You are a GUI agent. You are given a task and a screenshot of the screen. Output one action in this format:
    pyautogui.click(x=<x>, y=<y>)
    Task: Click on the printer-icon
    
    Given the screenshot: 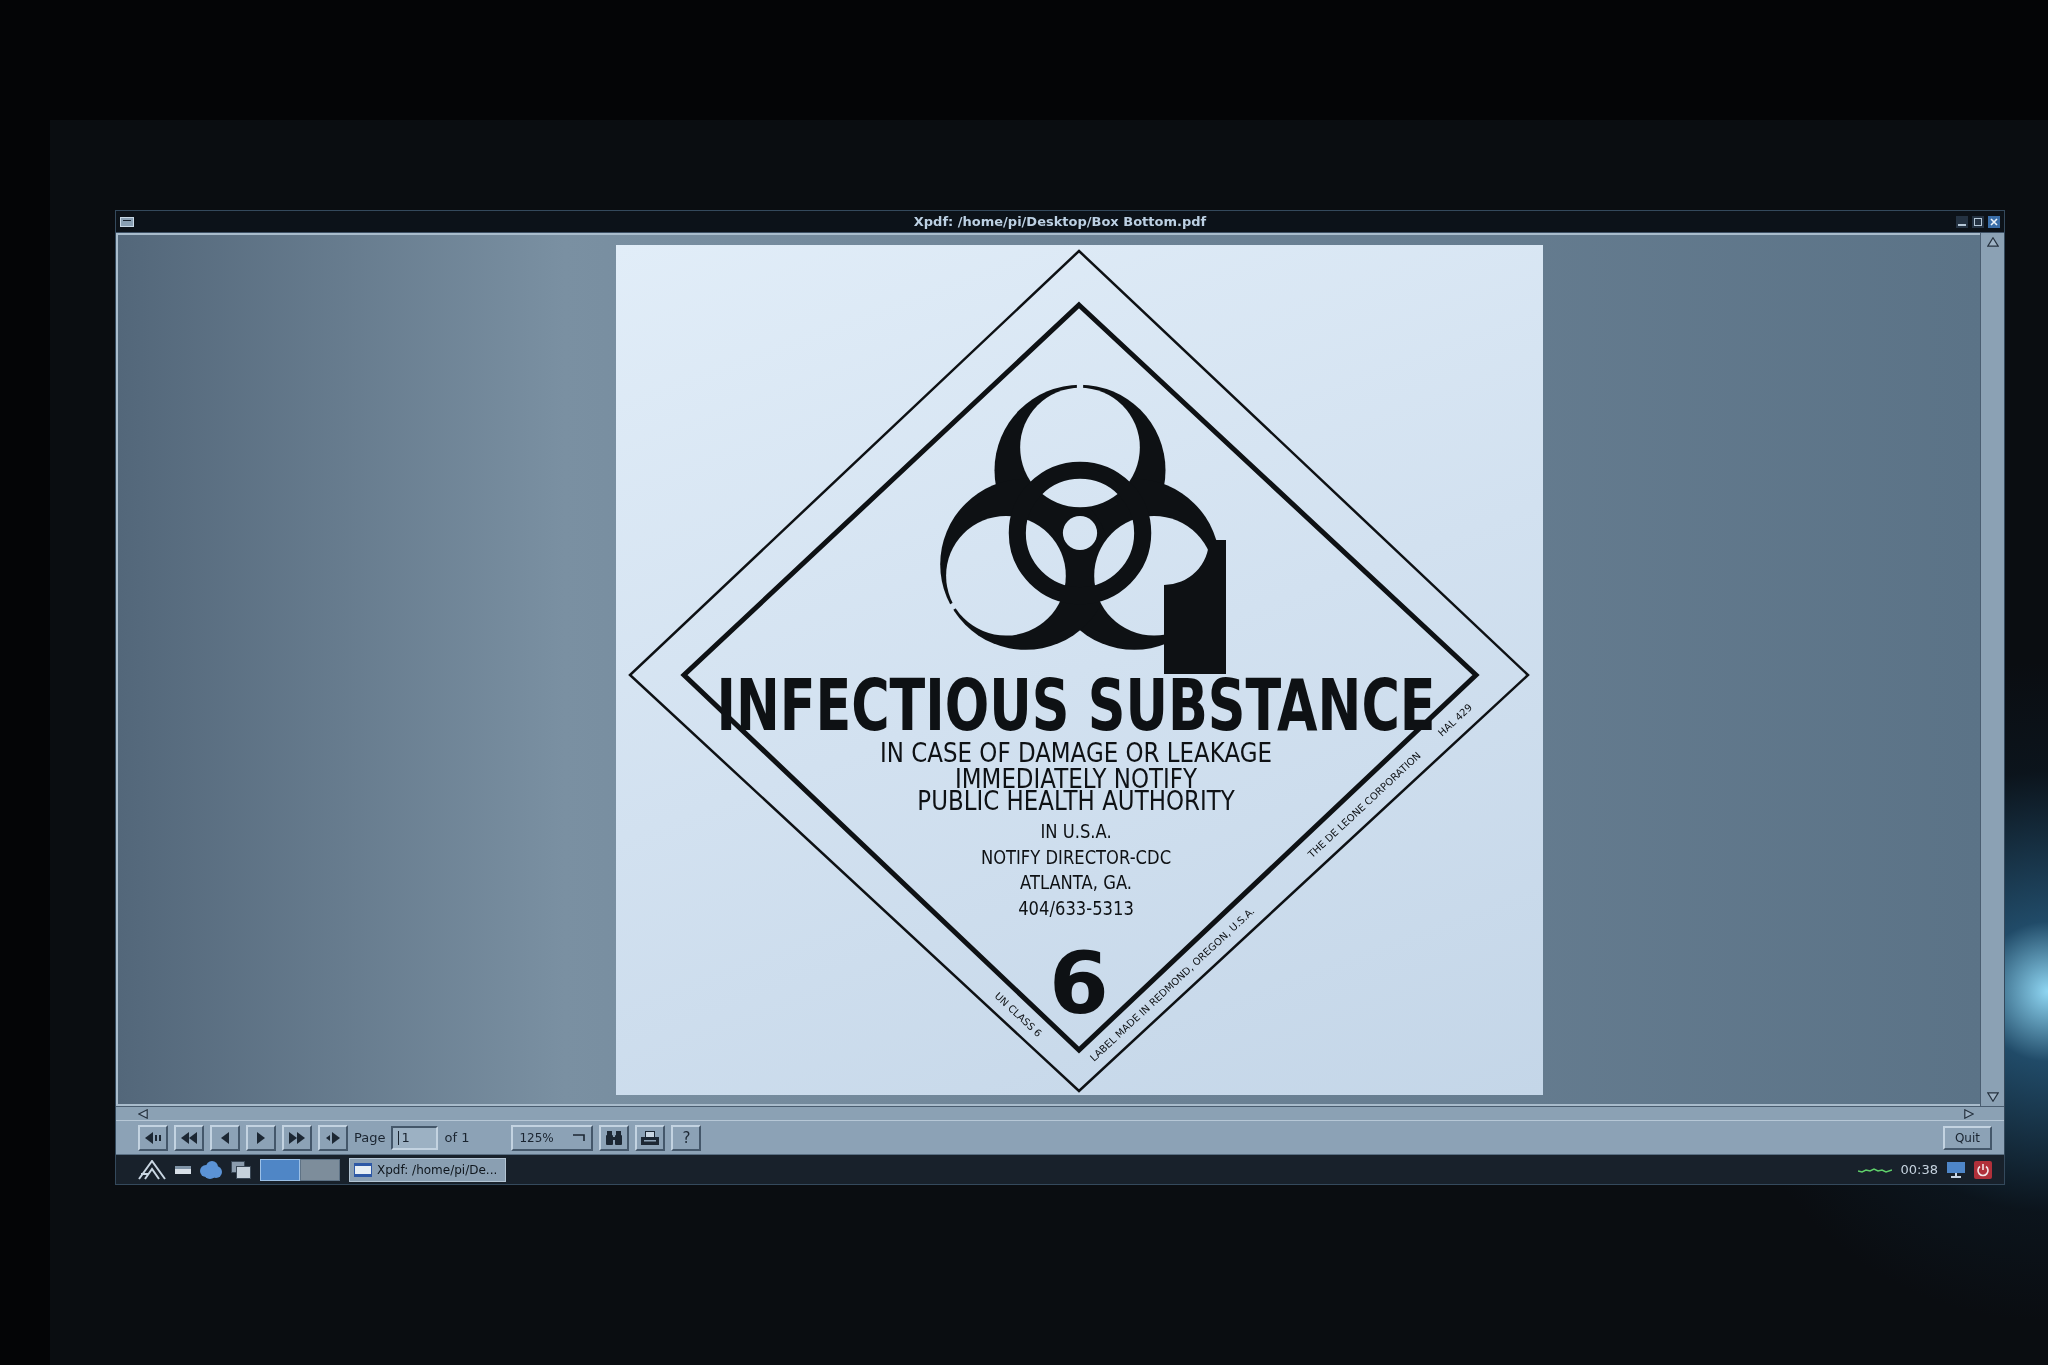 What is the action you would take?
    pyautogui.click(x=650, y=1137)
    